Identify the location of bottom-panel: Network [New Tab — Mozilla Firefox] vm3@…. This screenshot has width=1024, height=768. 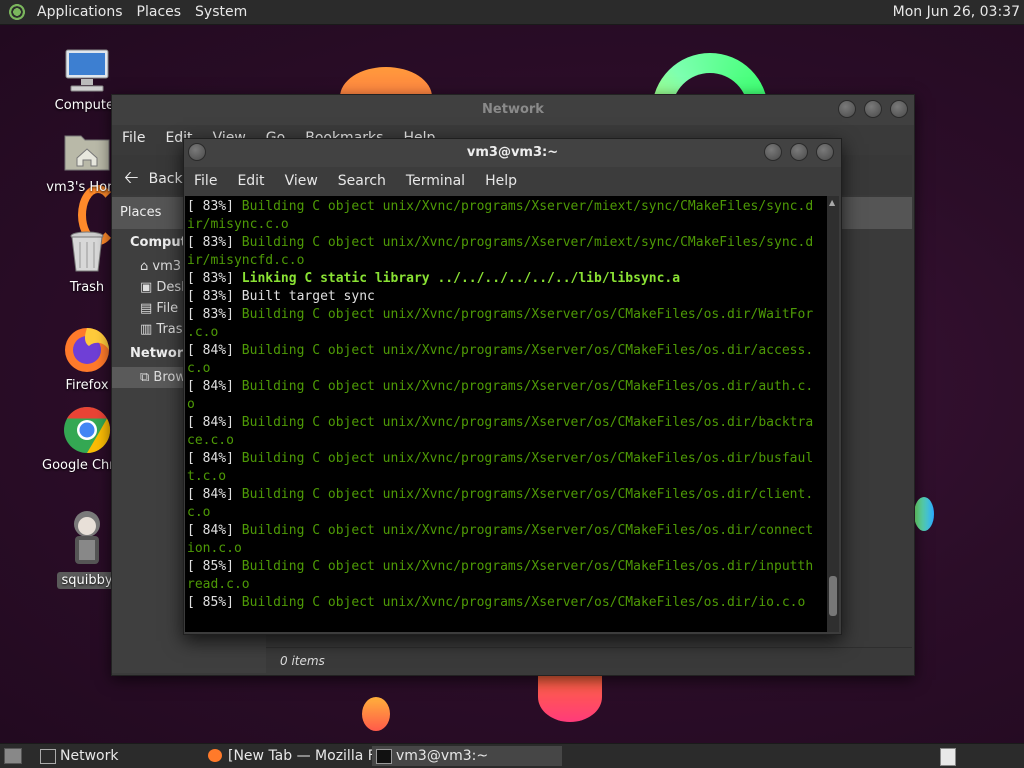
(512, 755).